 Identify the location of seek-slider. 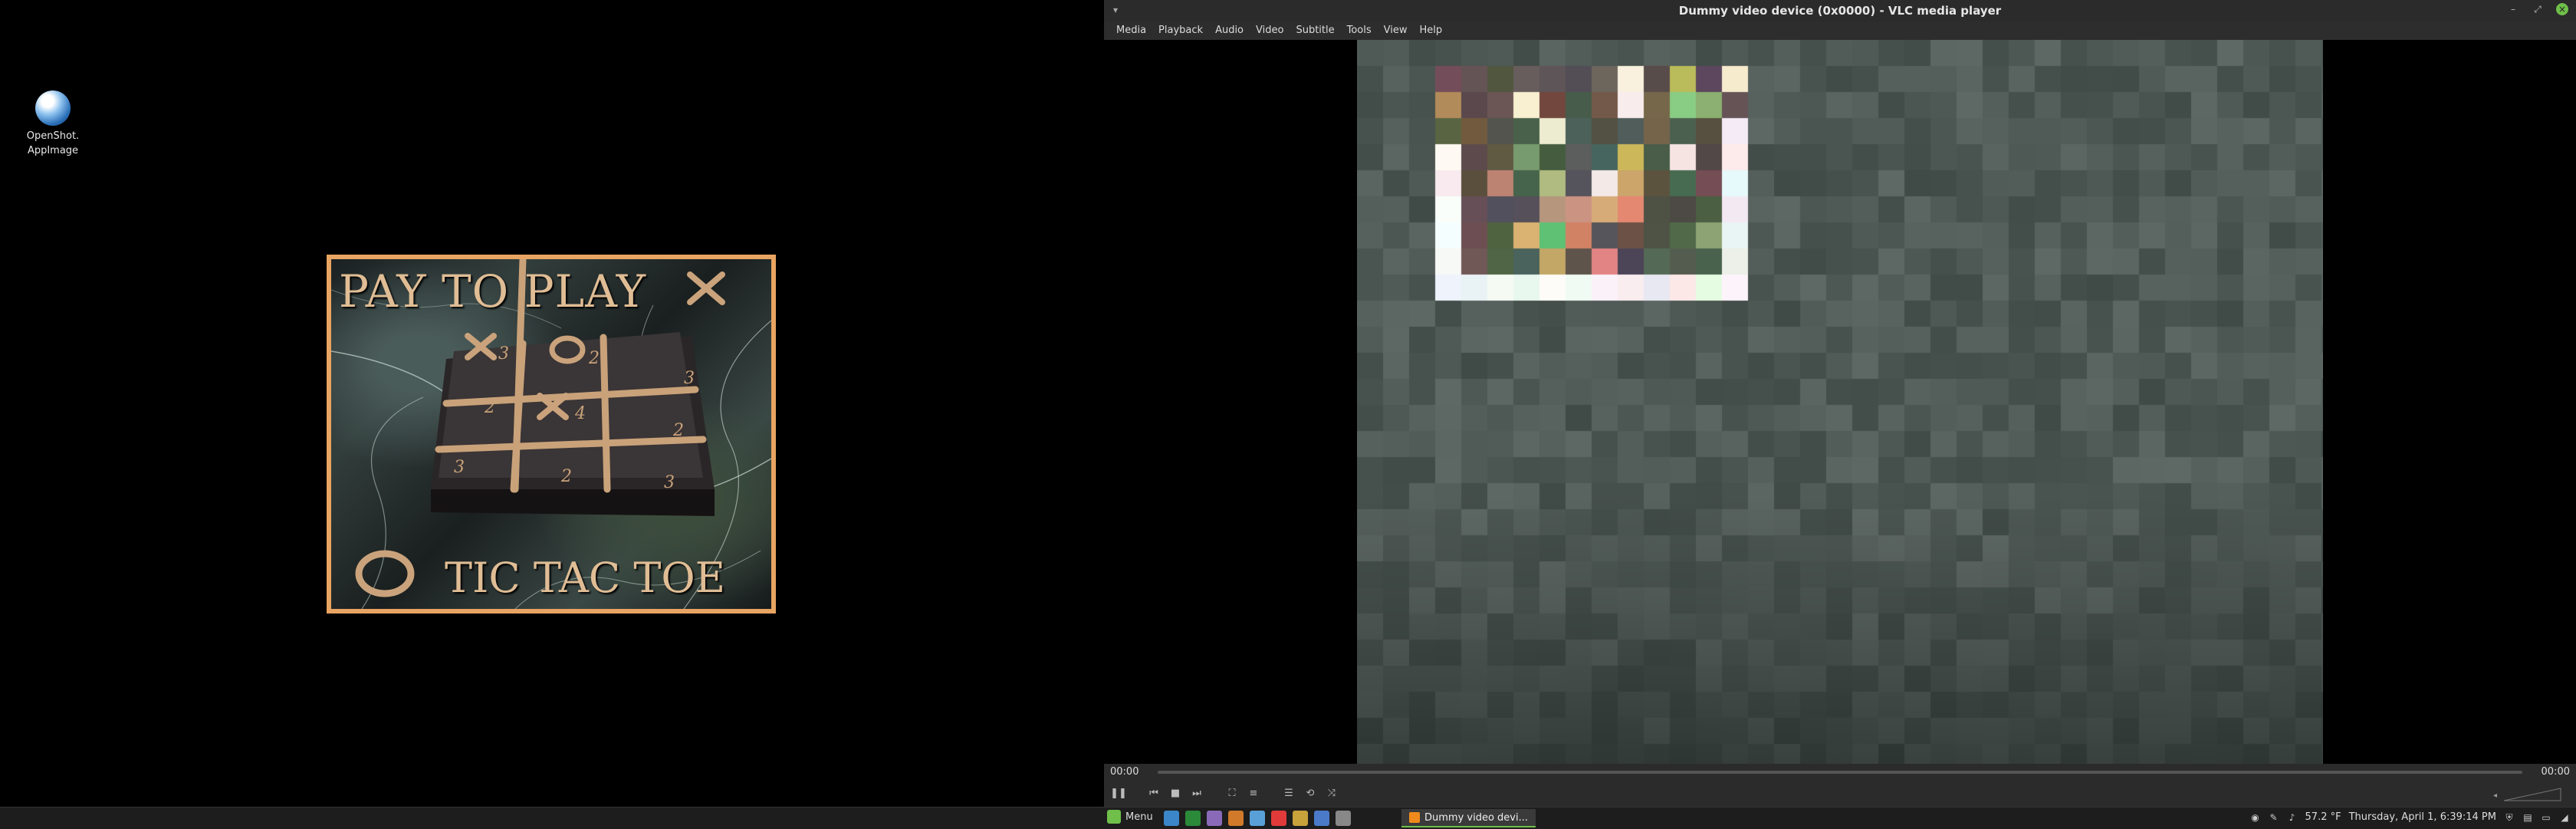
(1840, 772).